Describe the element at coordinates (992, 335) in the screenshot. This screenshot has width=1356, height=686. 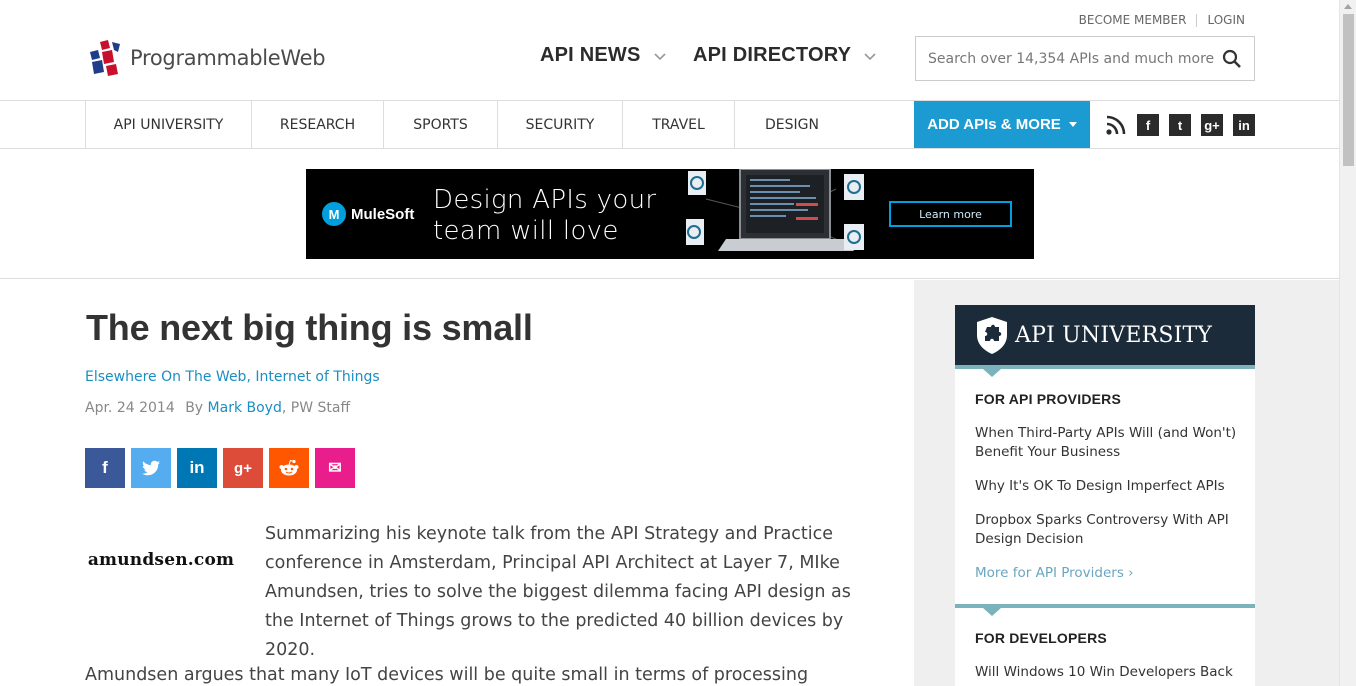
I see `shield-puzzle-icon` at that location.